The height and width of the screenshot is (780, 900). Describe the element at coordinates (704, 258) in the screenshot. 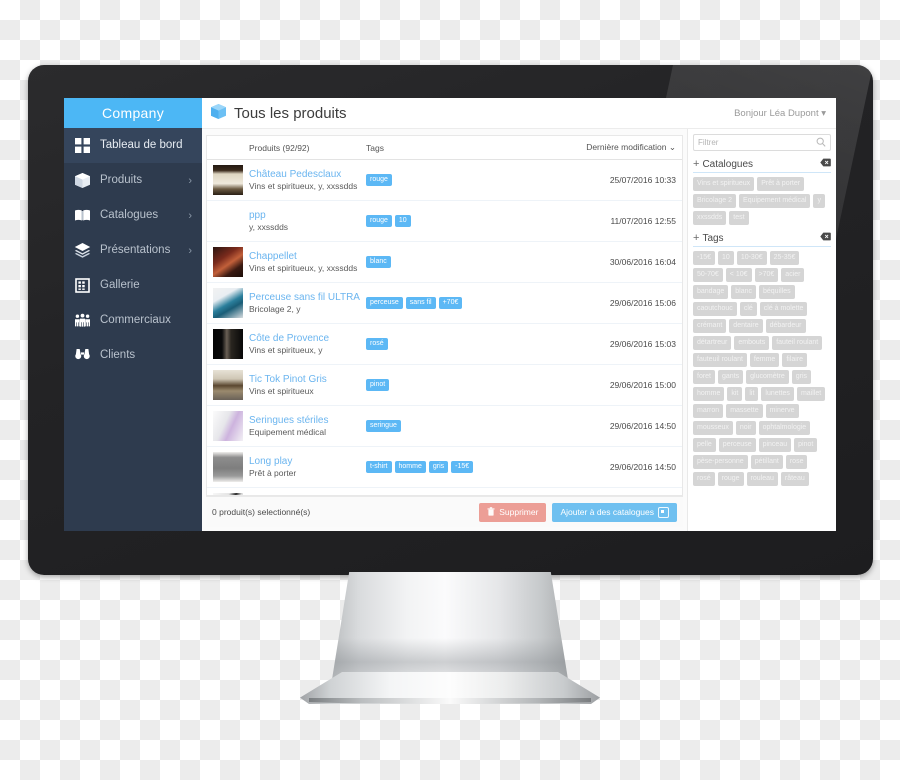

I see `tag-chip: -15€` at that location.